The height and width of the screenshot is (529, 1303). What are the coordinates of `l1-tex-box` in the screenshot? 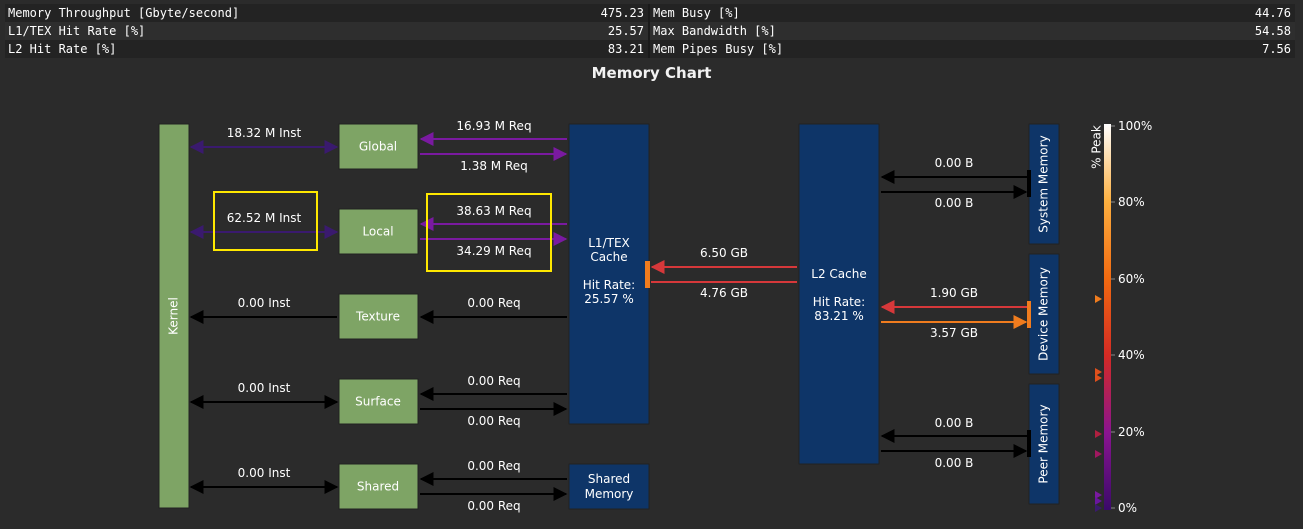 It's located at (609, 274).